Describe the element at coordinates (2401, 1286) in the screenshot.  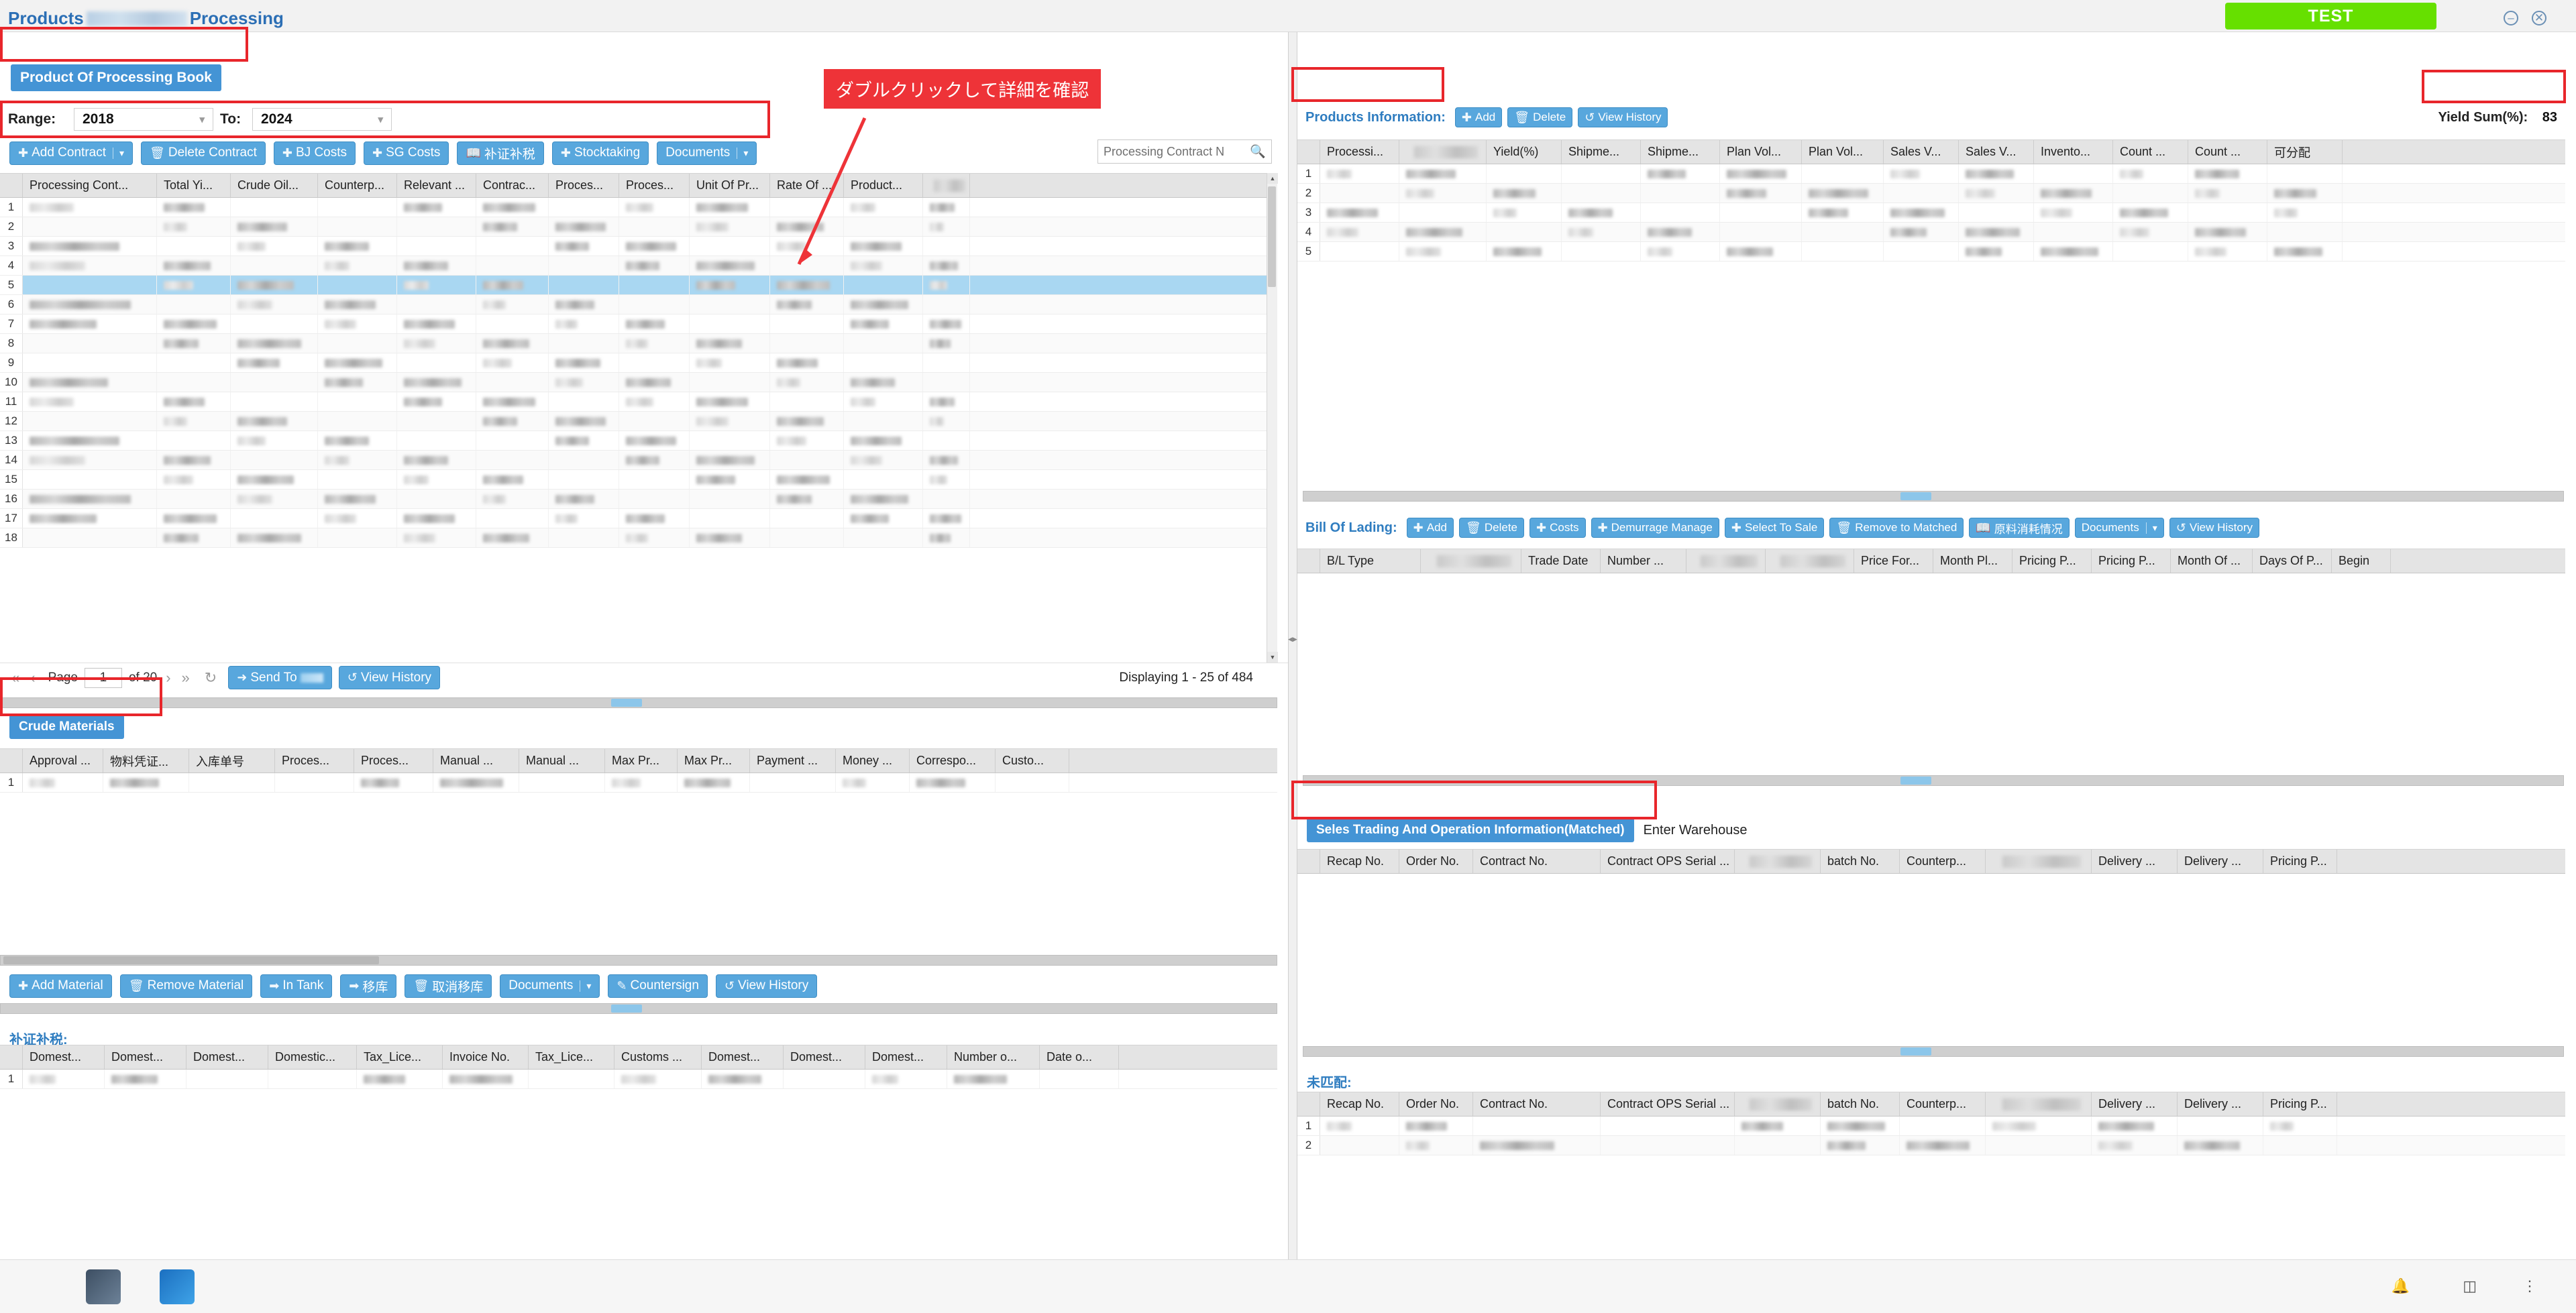
I see `bell-icon: 🔔` at that location.